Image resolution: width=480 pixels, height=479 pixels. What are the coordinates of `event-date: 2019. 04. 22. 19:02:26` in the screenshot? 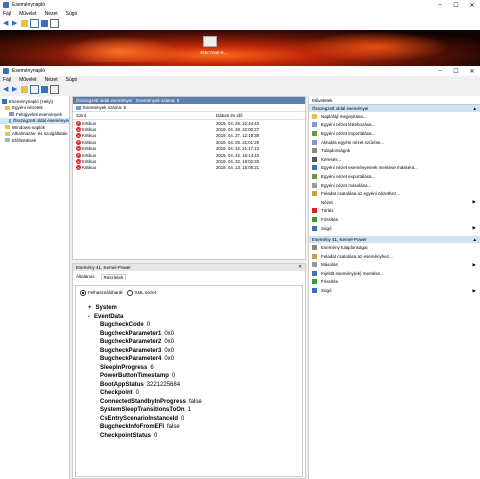 It's located at (238, 162).